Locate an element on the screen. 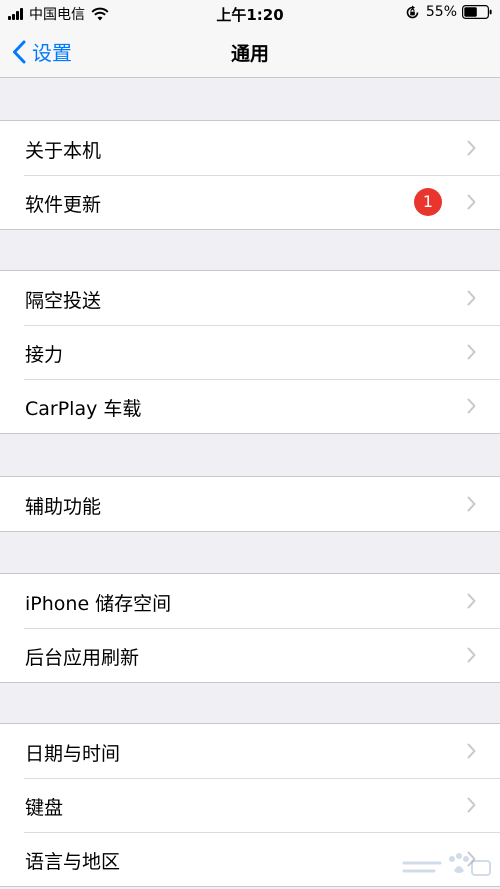 The height and width of the screenshot is (889, 500). row-label: 隔空投送 is located at coordinates (63, 301).